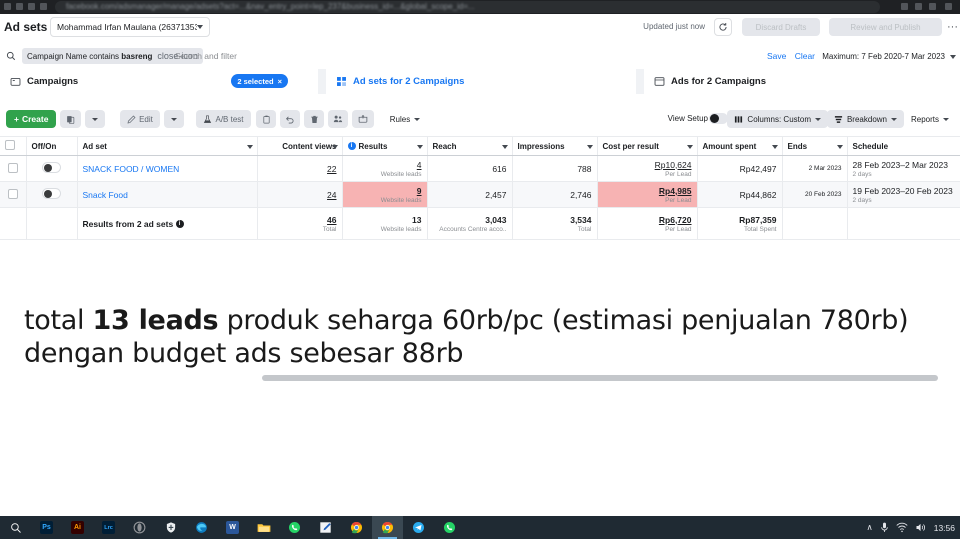 This screenshot has width=960, height=539. What do you see at coordinates (930, 119) in the screenshot?
I see `reports-button: Reports` at bounding box center [930, 119].